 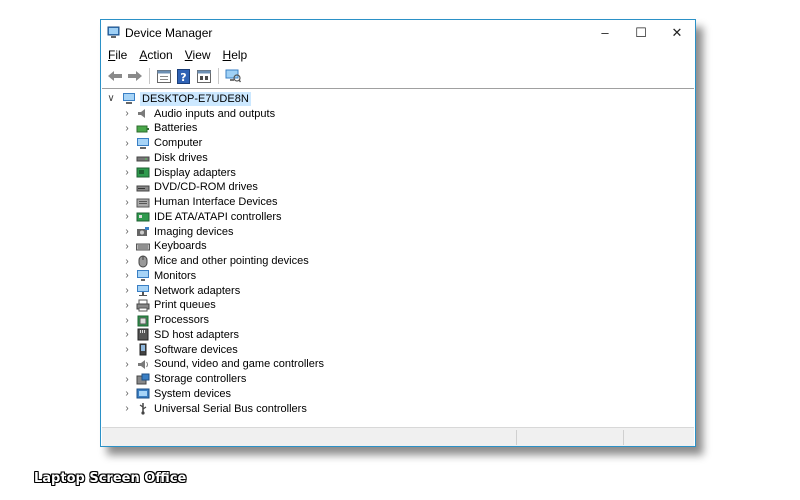 I want to click on tree-item: › Keyboards, so click(x=164, y=246).